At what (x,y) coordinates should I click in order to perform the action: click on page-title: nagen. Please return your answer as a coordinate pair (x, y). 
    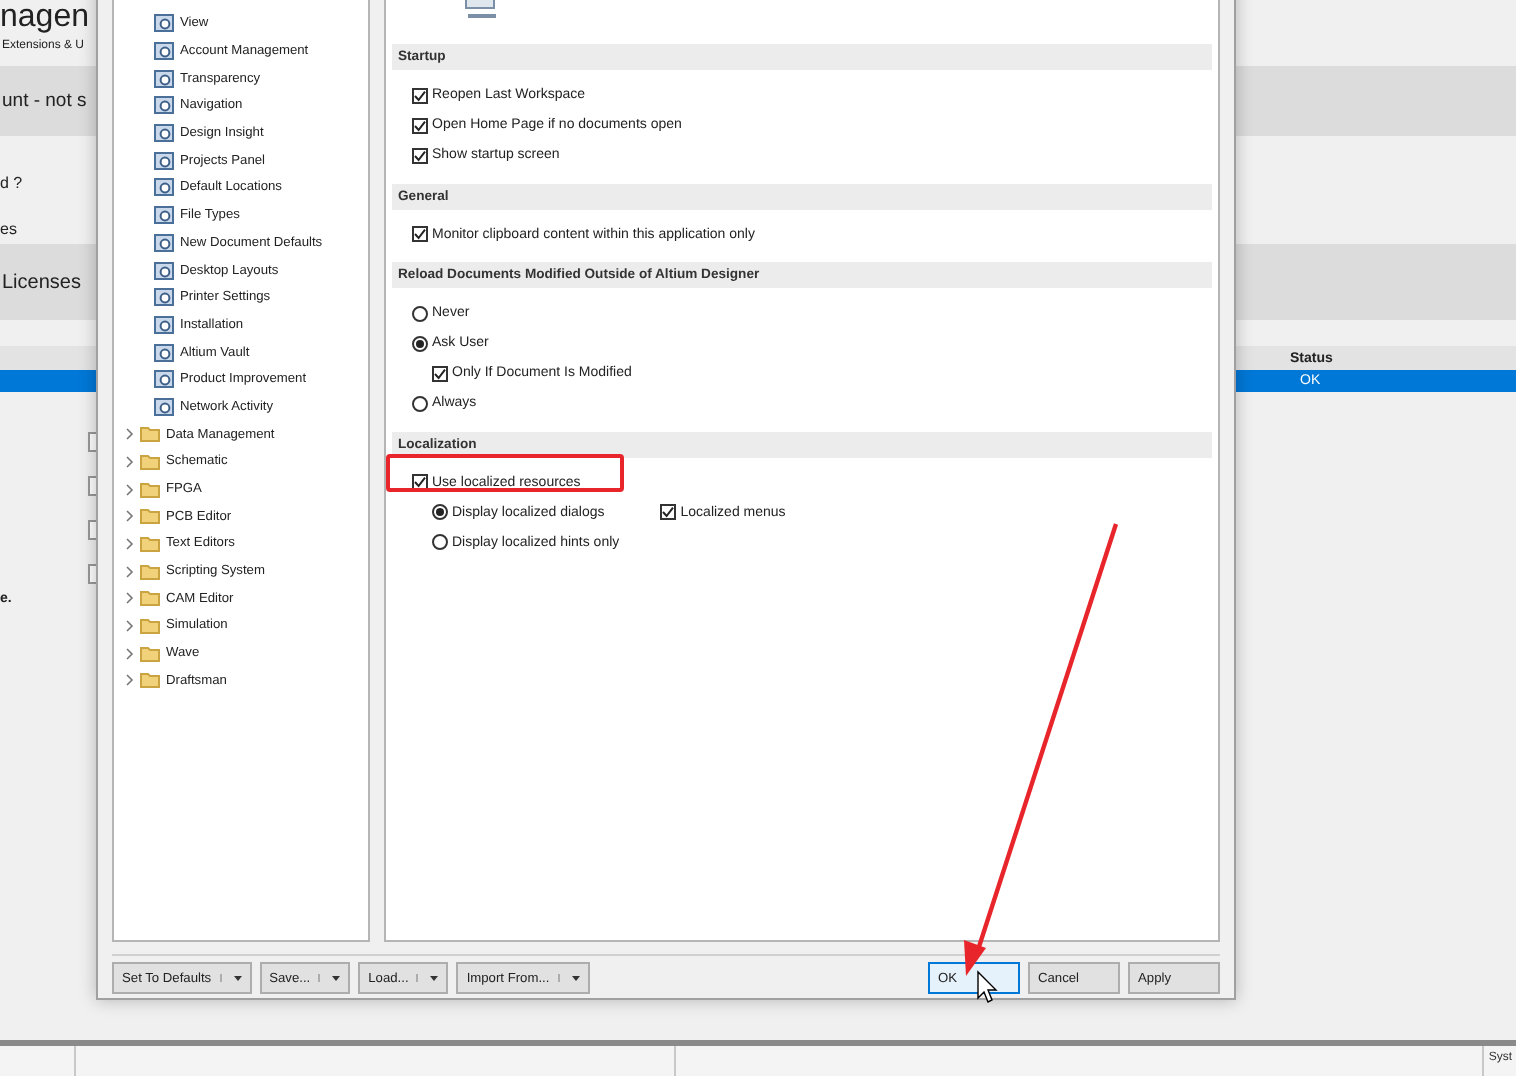
    Looking at the image, I should click on (44, 19).